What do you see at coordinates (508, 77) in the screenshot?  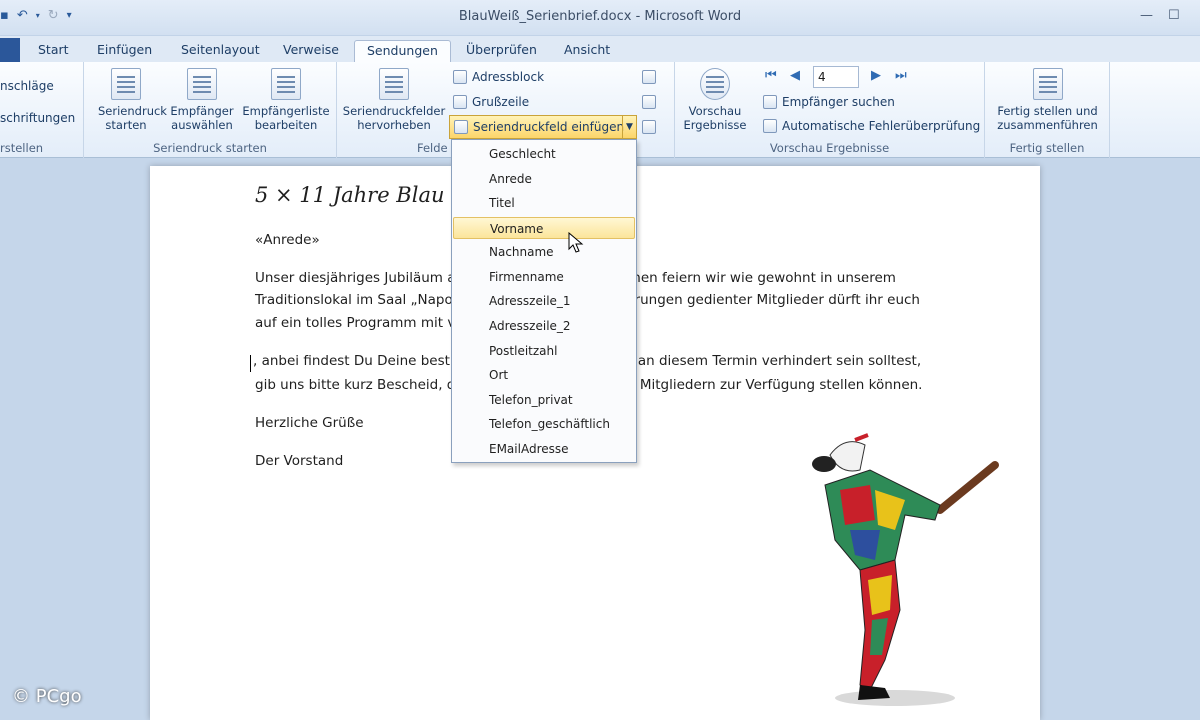 I see `address-block-label: Adressblock` at bounding box center [508, 77].